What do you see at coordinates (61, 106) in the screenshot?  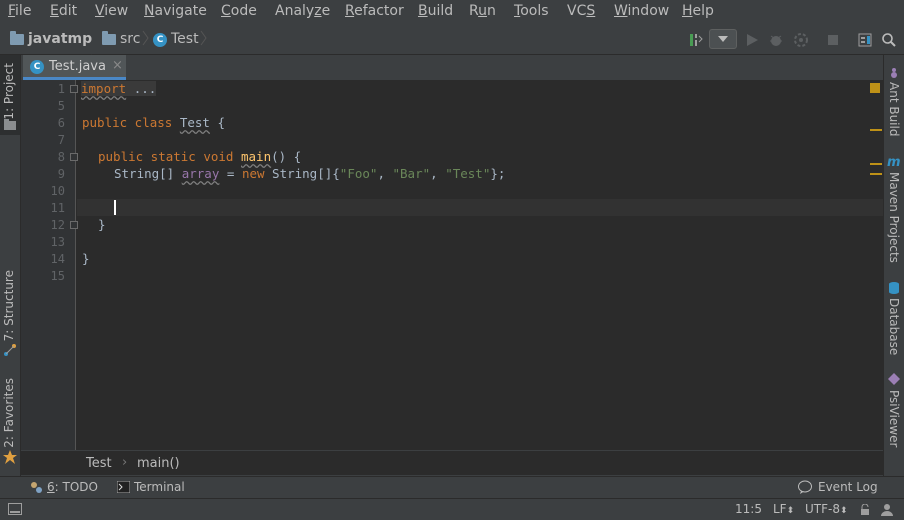 I see `line-number: 5` at bounding box center [61, 106].